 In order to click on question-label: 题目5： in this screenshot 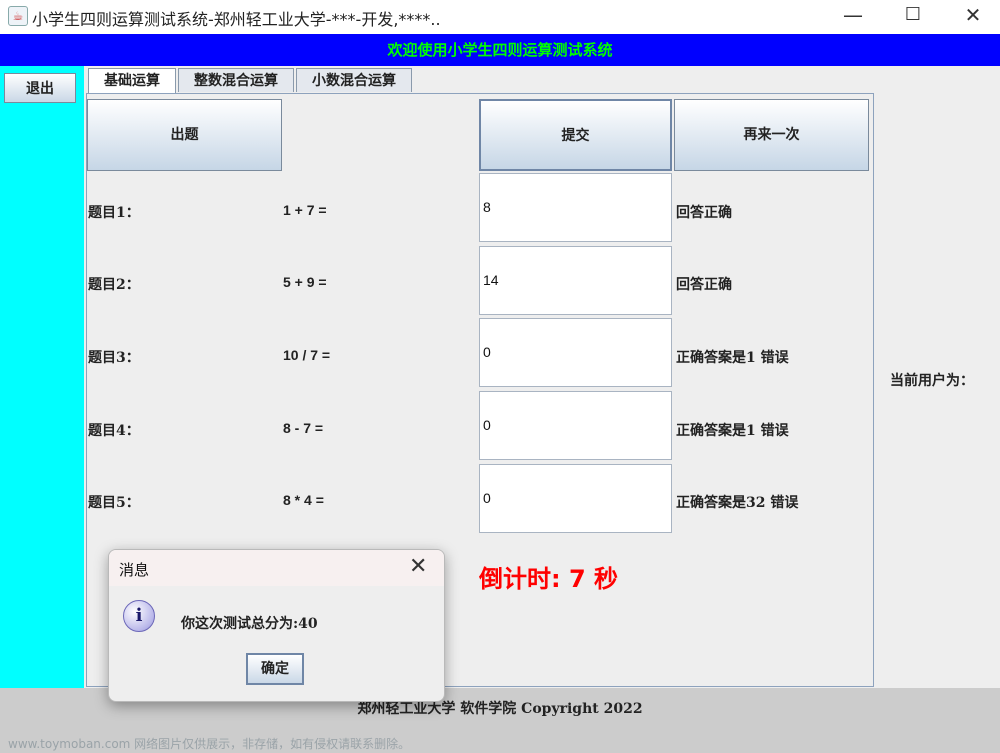, I will do `click(114, 503)`.